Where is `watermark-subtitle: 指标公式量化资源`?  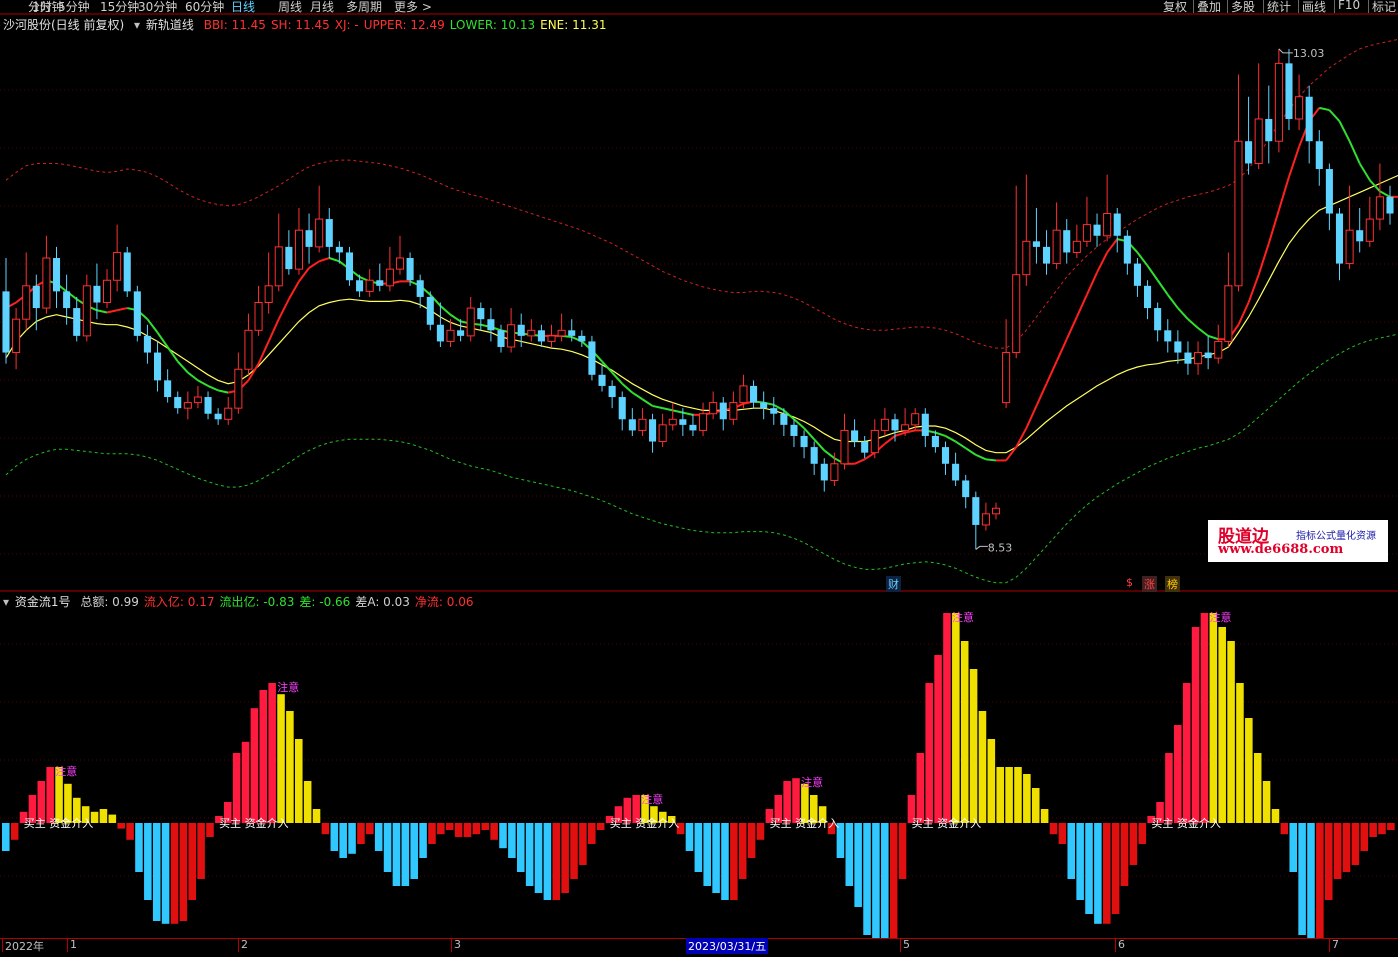 watermark-subtitle: 指标公式量化资源 is located at coordinates (1336, 536).